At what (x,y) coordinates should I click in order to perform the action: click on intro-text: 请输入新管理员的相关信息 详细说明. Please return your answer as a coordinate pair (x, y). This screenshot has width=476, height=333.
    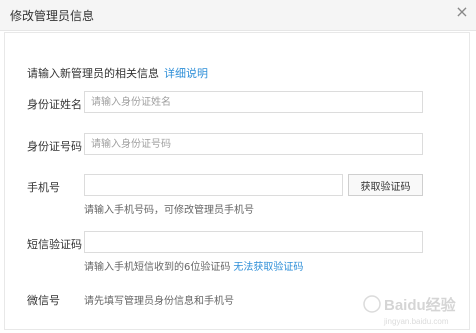
    Looking at the image, I should click on (117, 73).